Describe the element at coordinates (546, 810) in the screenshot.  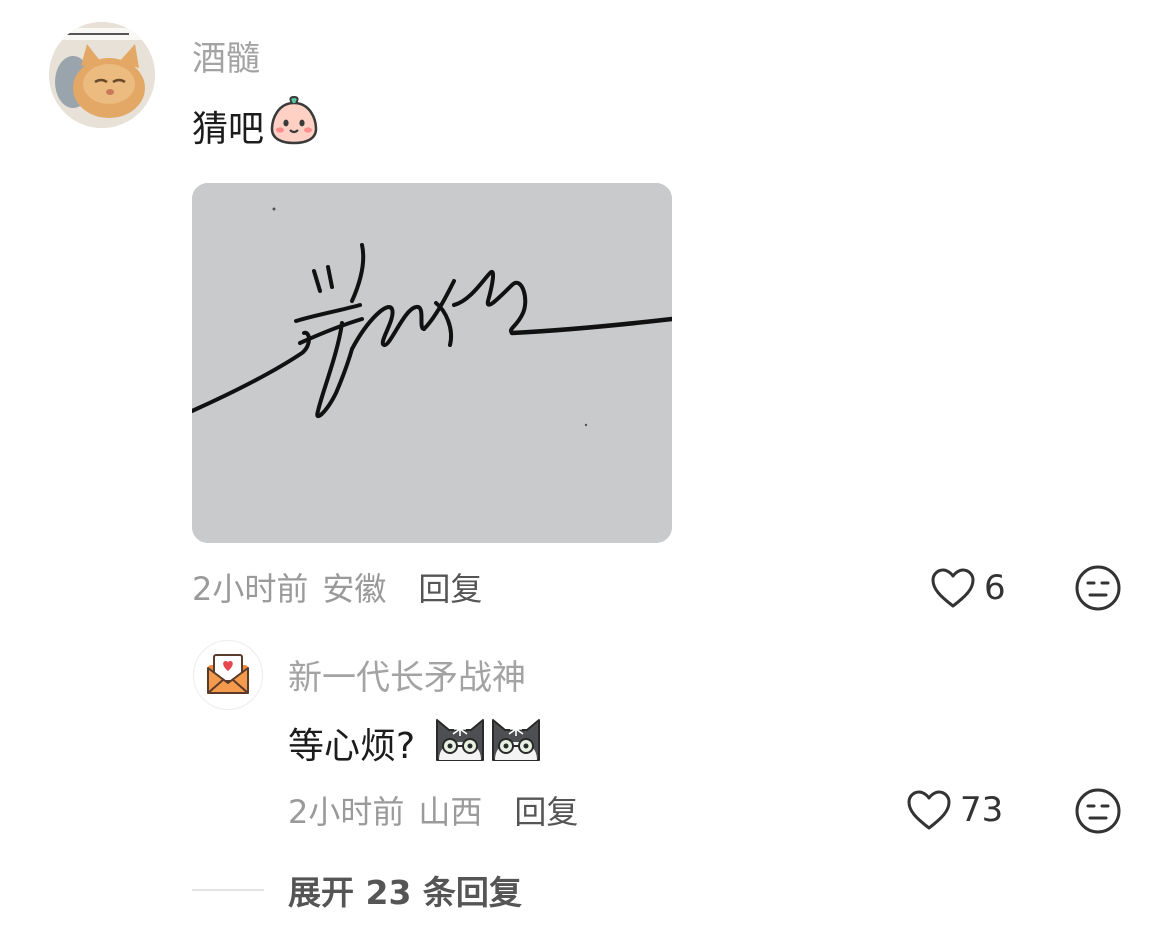
I see `reply-reply-button: 回复` at that location.